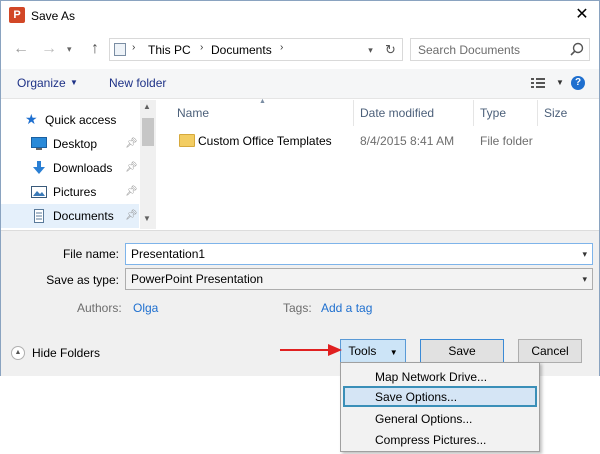 The height and width of the screenshot is (454, 600). What do you see at coordinates (147, 106) in the screenshot?
I see `scroll-up-icon: ▲` at bounding box center [147, 106].